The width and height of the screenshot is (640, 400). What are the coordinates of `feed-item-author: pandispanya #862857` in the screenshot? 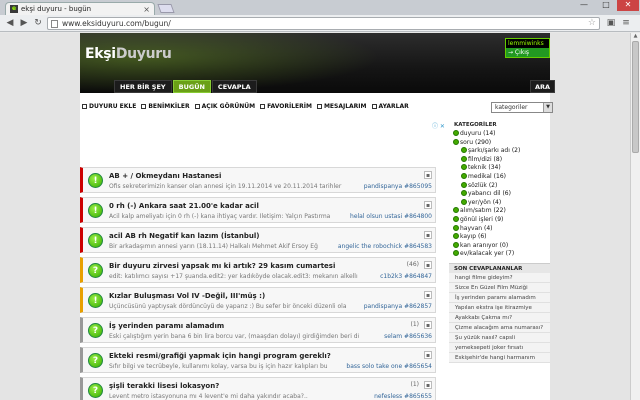 It's located at (398, 306).